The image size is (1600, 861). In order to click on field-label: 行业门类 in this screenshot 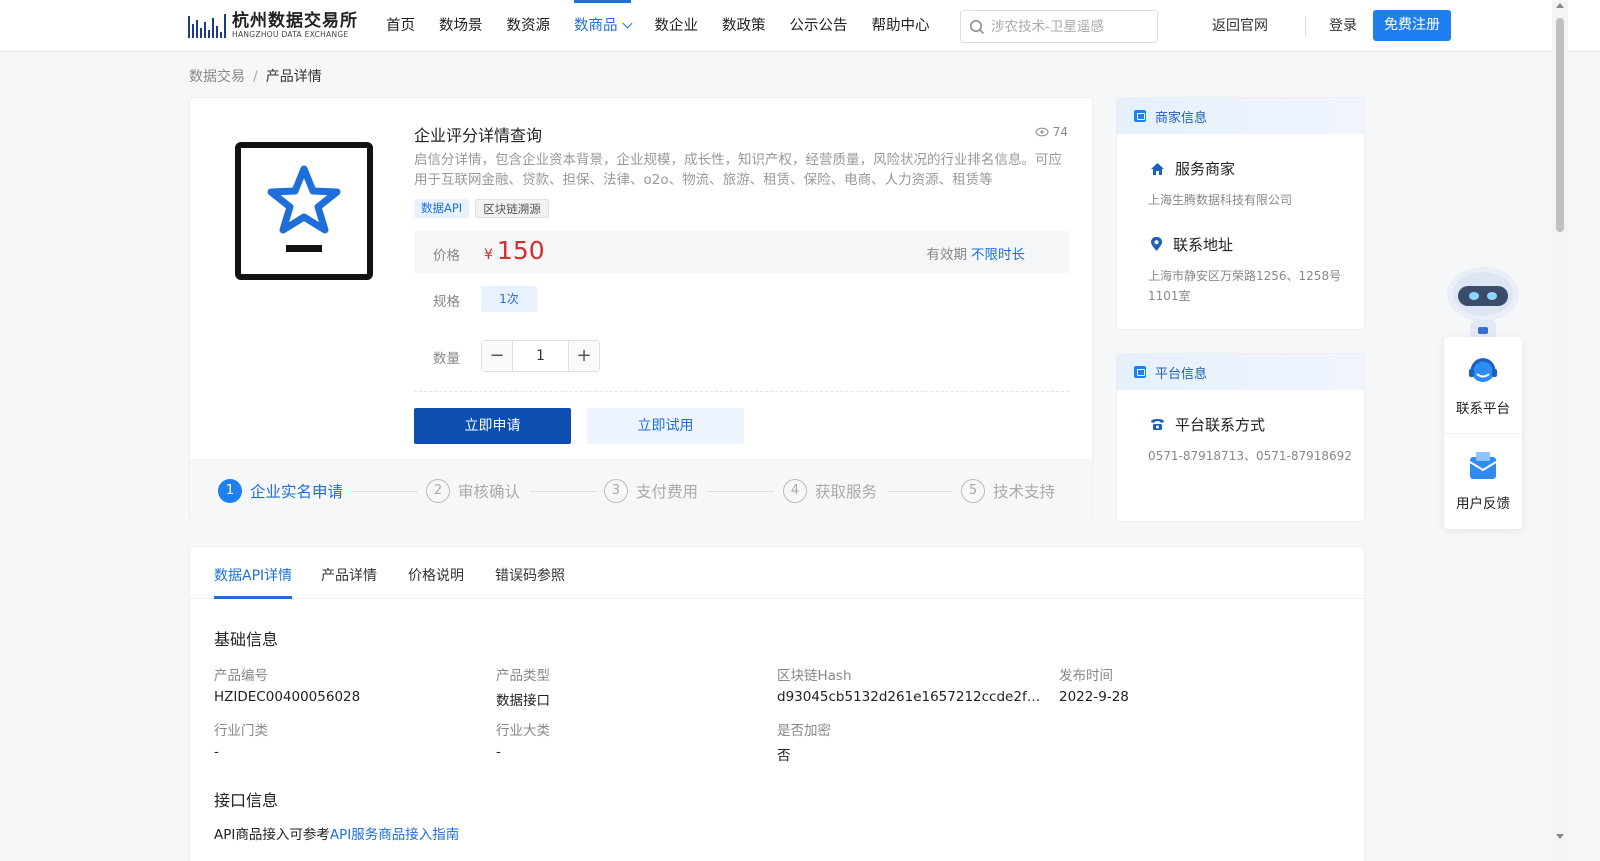, I will do `click(241, 731)`.